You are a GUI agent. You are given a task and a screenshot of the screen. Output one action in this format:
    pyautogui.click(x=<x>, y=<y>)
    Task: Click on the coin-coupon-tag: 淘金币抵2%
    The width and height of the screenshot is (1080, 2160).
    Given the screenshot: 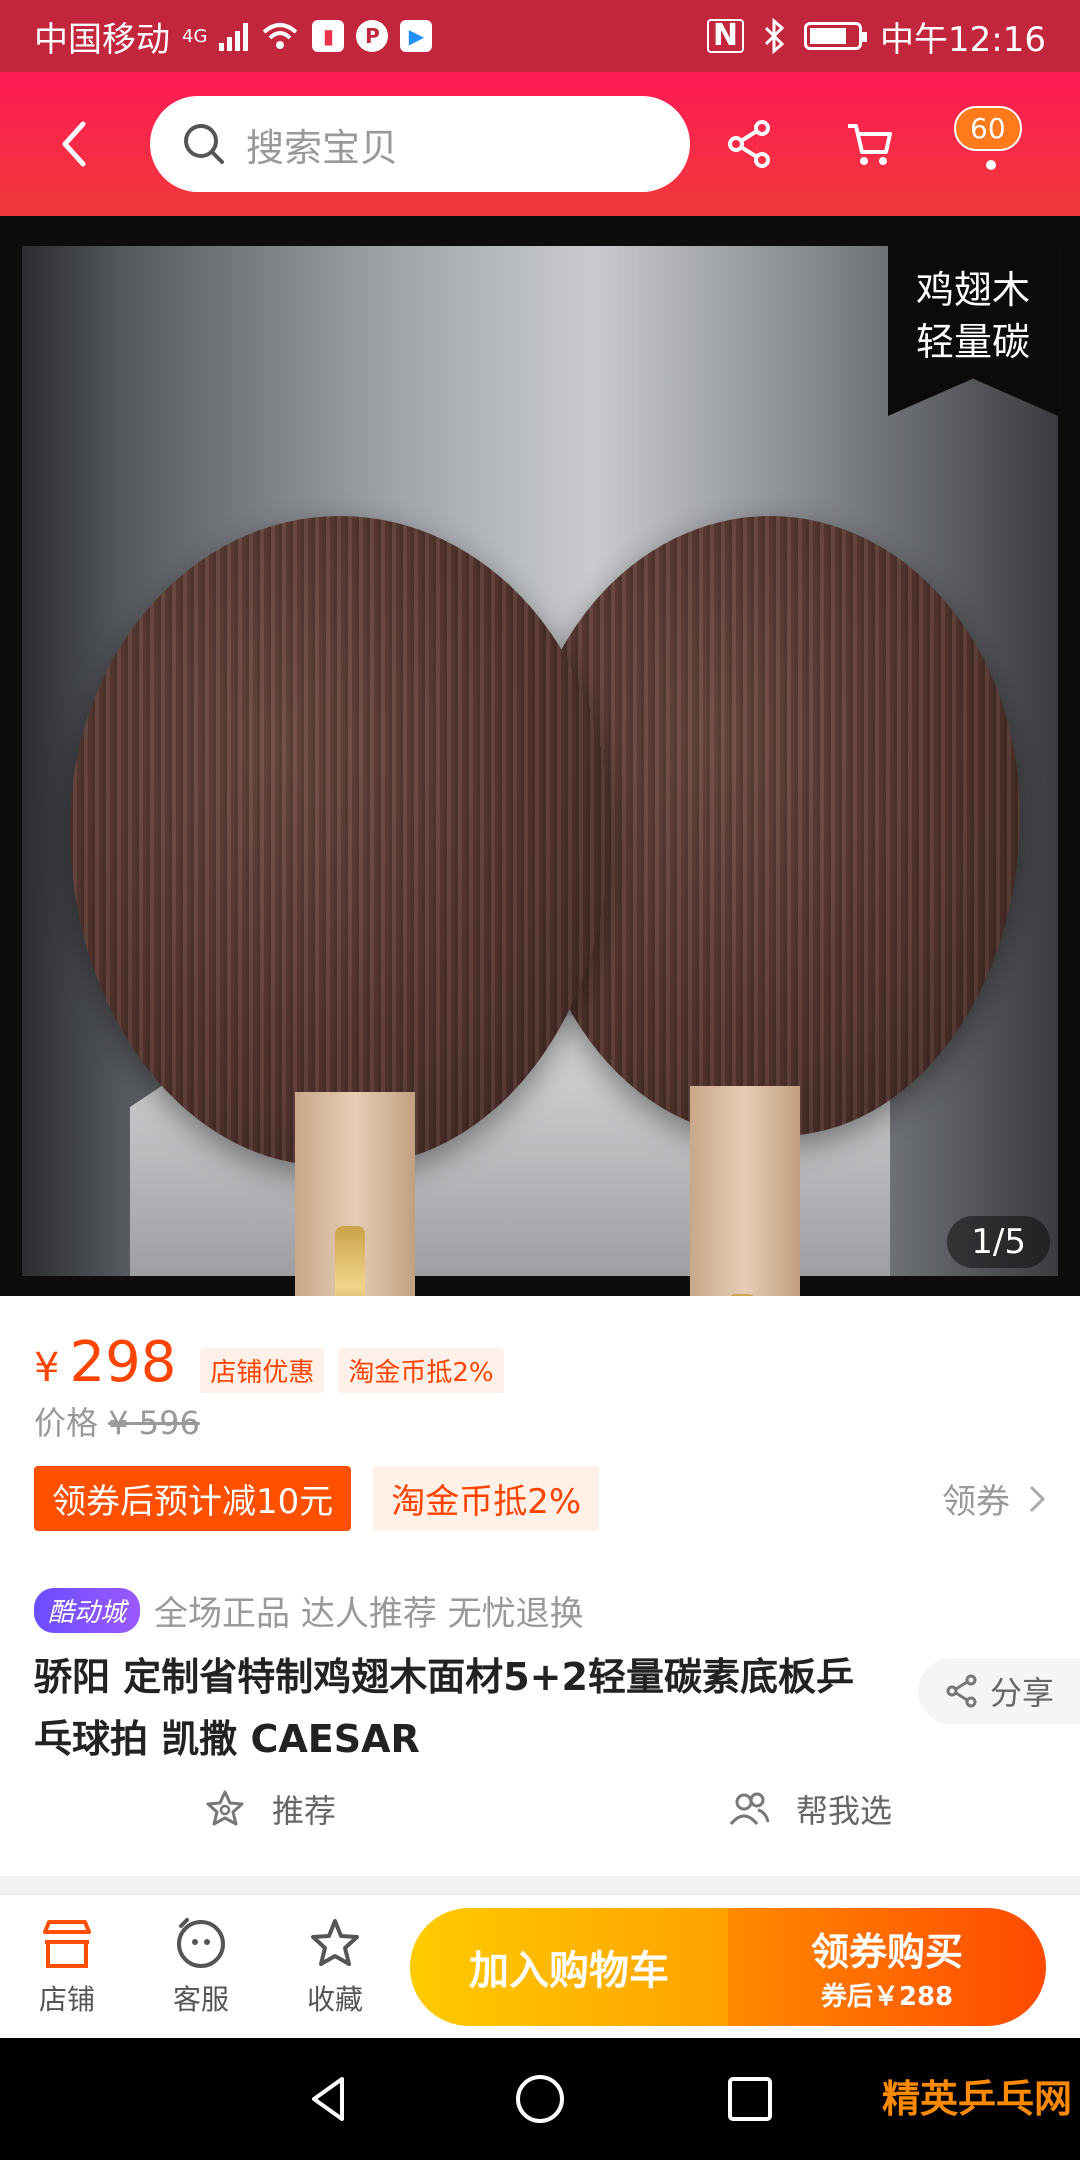 What is the action you would take?
    pyautogui.click(x=486, y=1498)
    